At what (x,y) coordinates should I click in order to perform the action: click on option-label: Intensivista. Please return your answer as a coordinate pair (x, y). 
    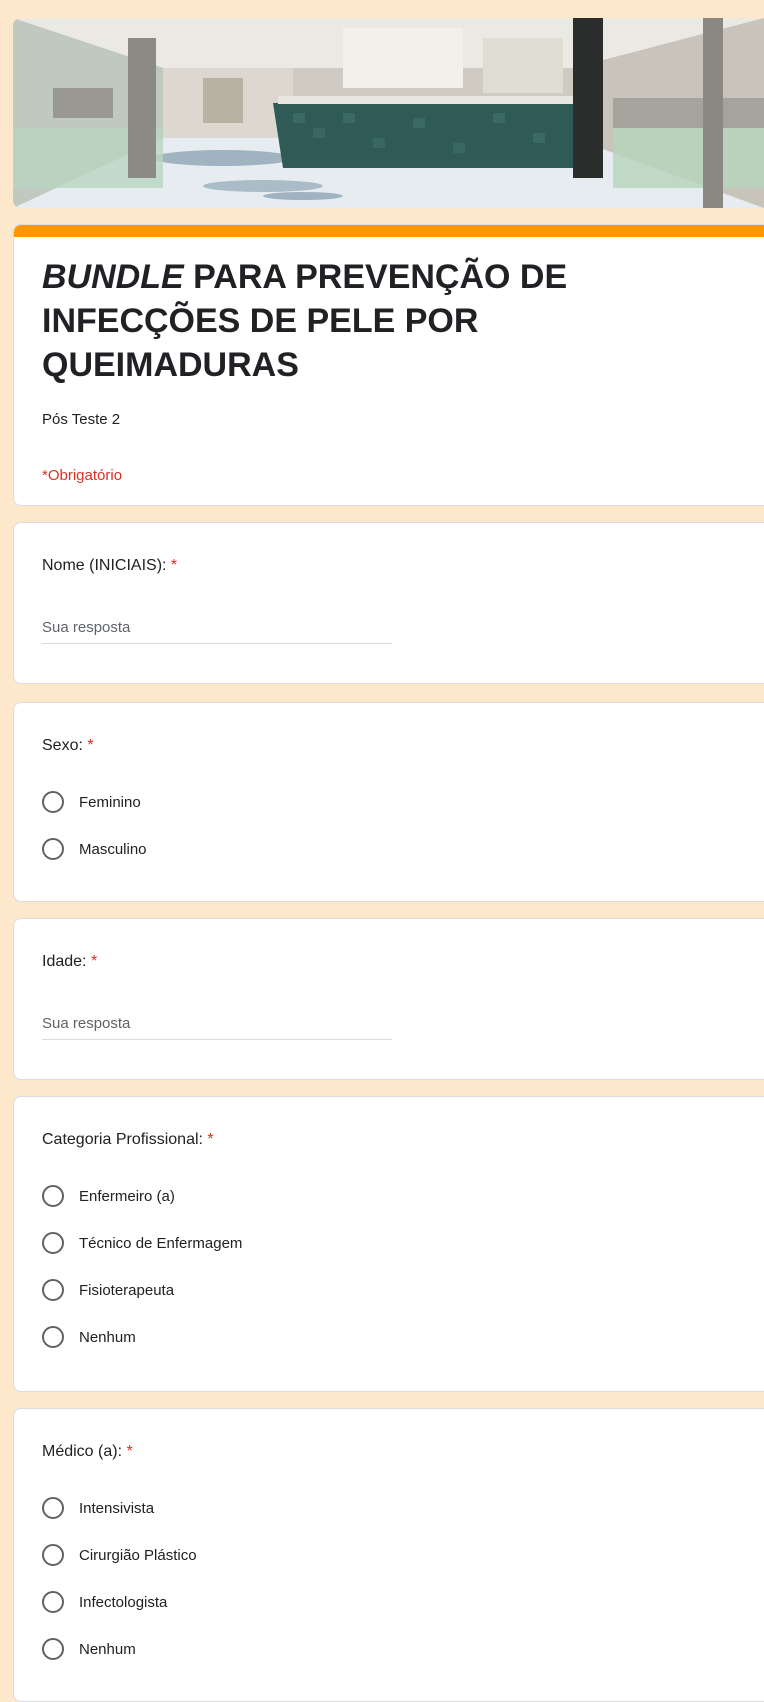
    Looking at the image, I should click on (117, 1508).